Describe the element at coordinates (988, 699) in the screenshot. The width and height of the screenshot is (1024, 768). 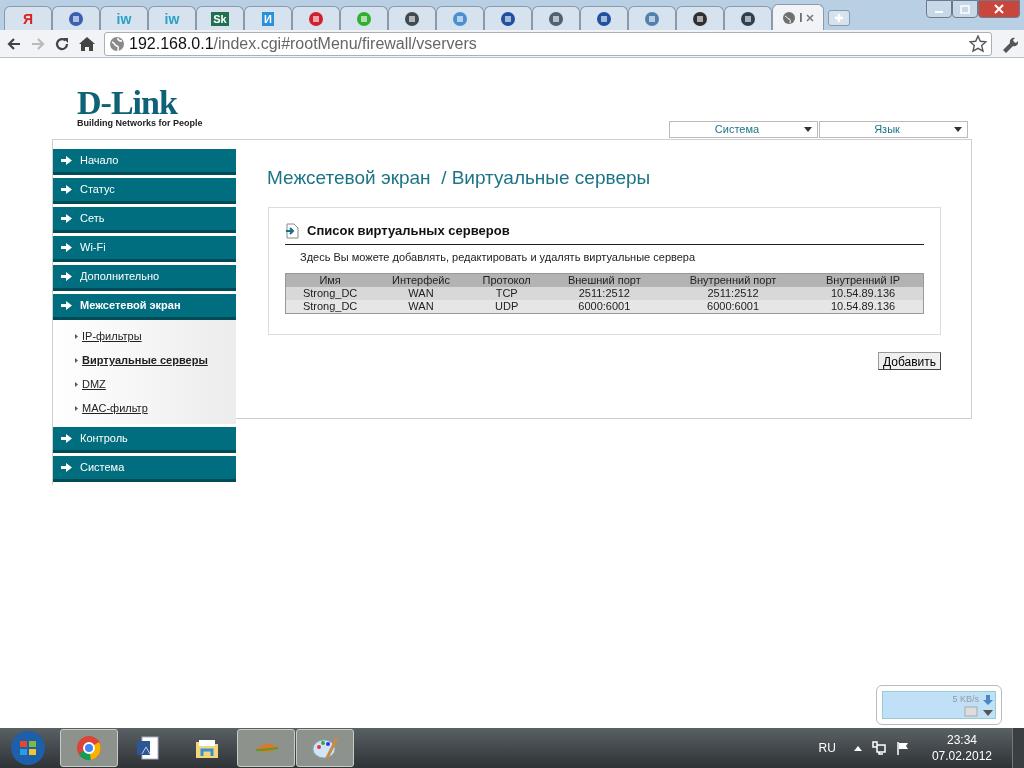
I see `download-arrow-icon` at that location.